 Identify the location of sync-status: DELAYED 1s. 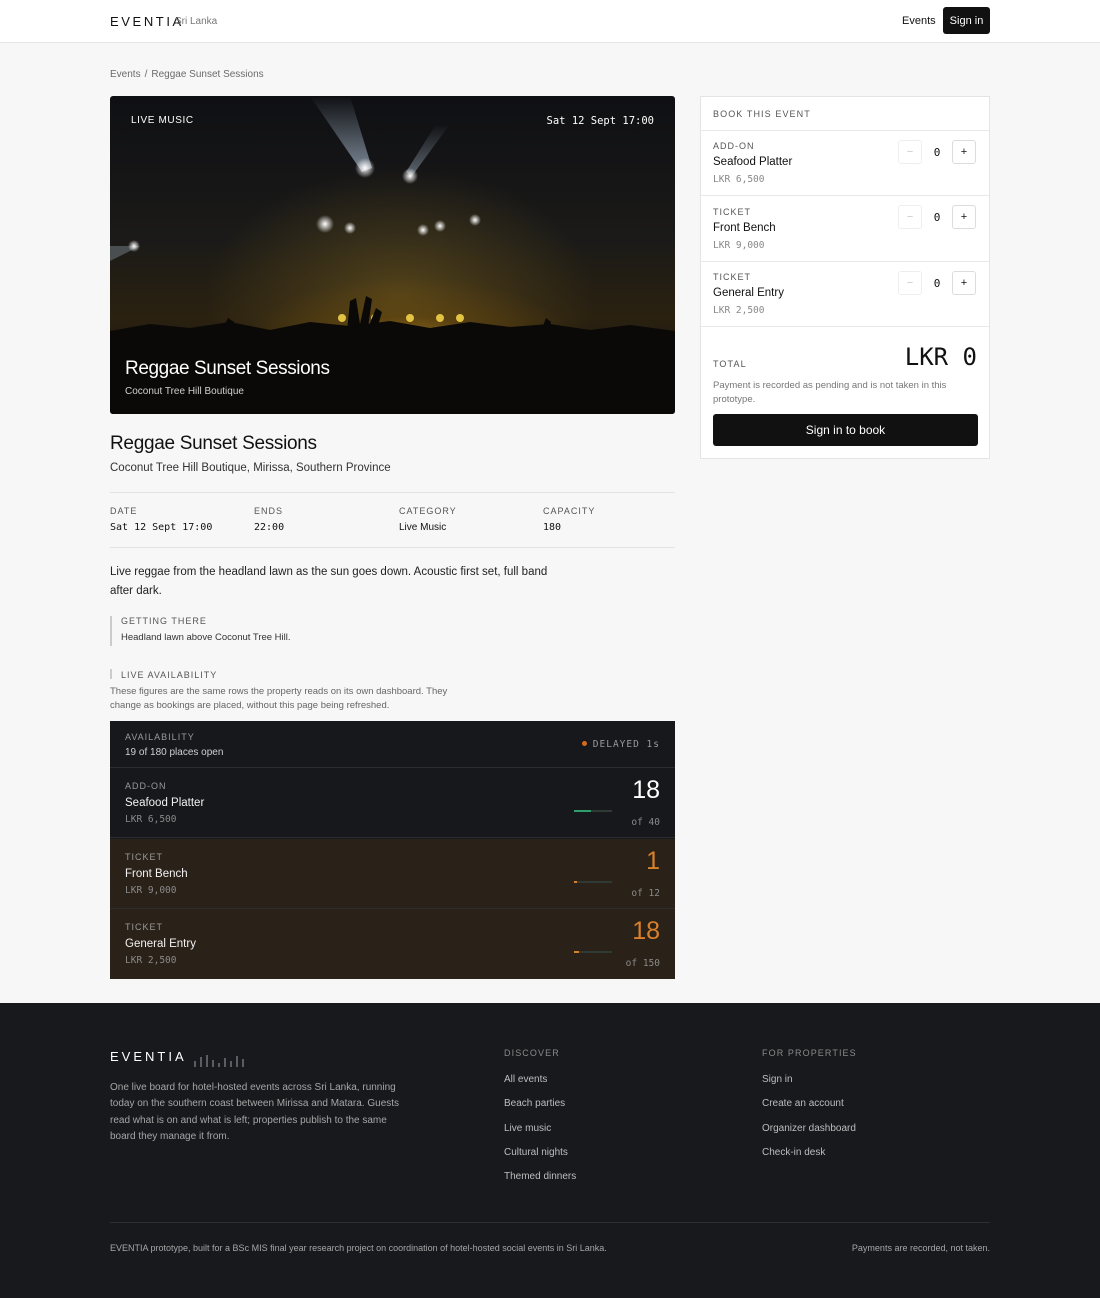
(620, 744).